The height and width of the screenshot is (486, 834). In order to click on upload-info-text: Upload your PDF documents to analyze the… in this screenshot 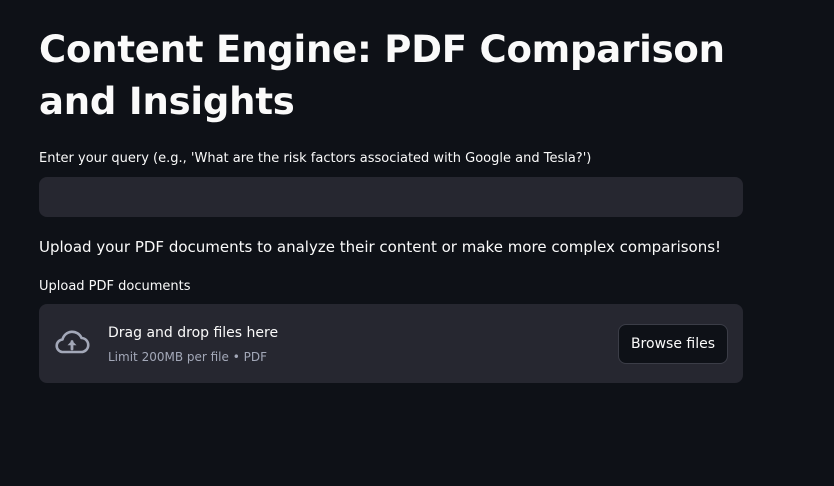, I will do `click(380, 247)`.